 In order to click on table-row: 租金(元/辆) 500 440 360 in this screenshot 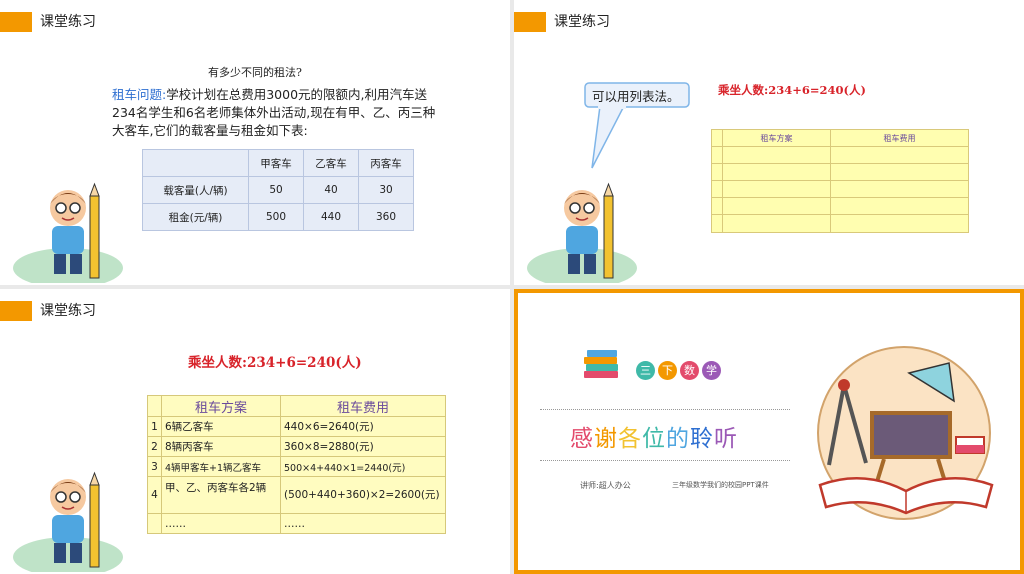, I will do `click(278, 217)`.